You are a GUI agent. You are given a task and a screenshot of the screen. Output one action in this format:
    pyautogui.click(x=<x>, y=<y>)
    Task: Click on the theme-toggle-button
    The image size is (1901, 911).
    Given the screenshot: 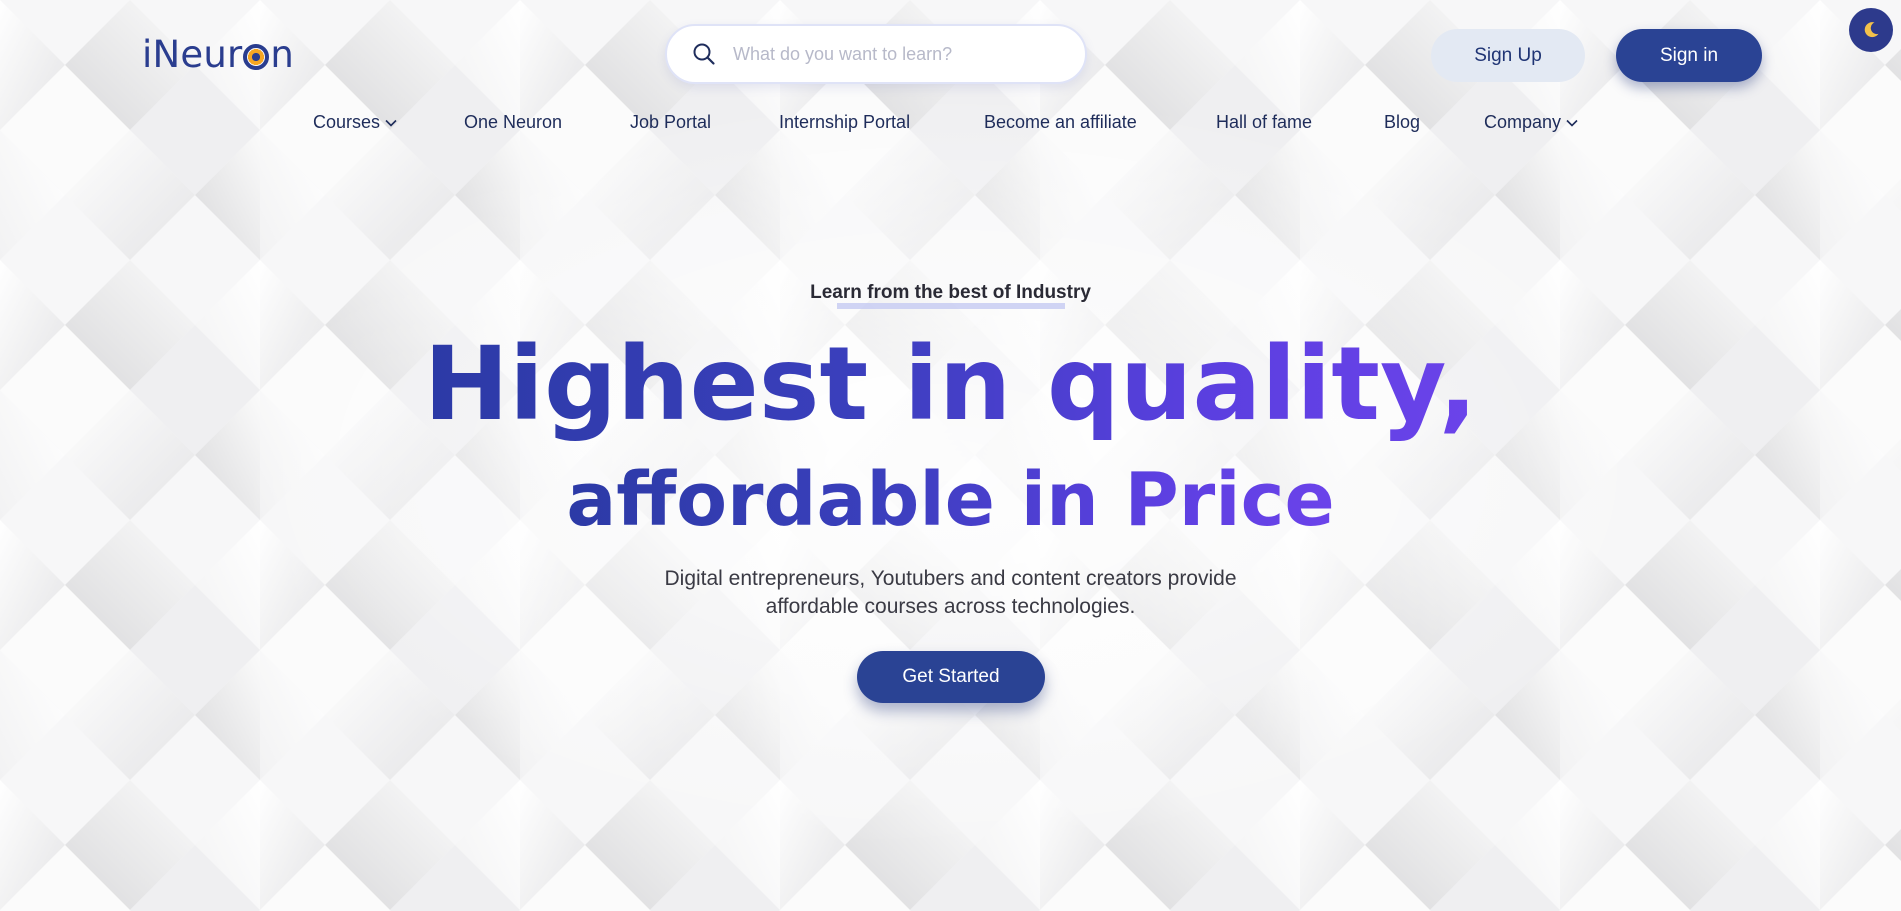 What is the action you would take?
    pyautogui.click(x=1871, y=30)
    